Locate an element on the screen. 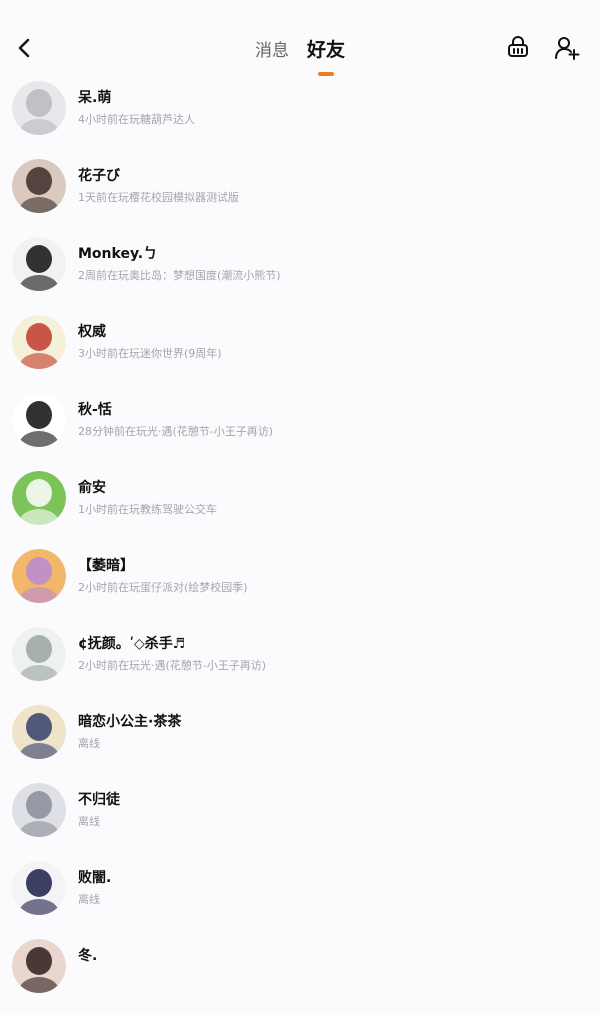 The image size is (600, 1014). friend-name: 败闇. is located at coordinates (95, 878).